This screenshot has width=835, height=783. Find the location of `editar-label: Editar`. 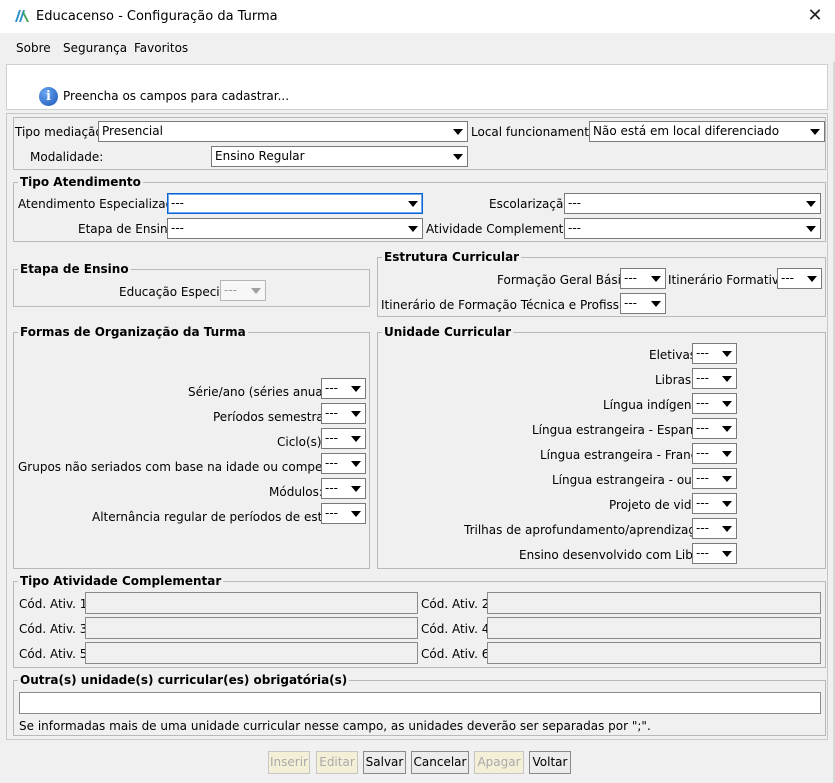

editar-label: Editar is located at coordinates (337, 762).